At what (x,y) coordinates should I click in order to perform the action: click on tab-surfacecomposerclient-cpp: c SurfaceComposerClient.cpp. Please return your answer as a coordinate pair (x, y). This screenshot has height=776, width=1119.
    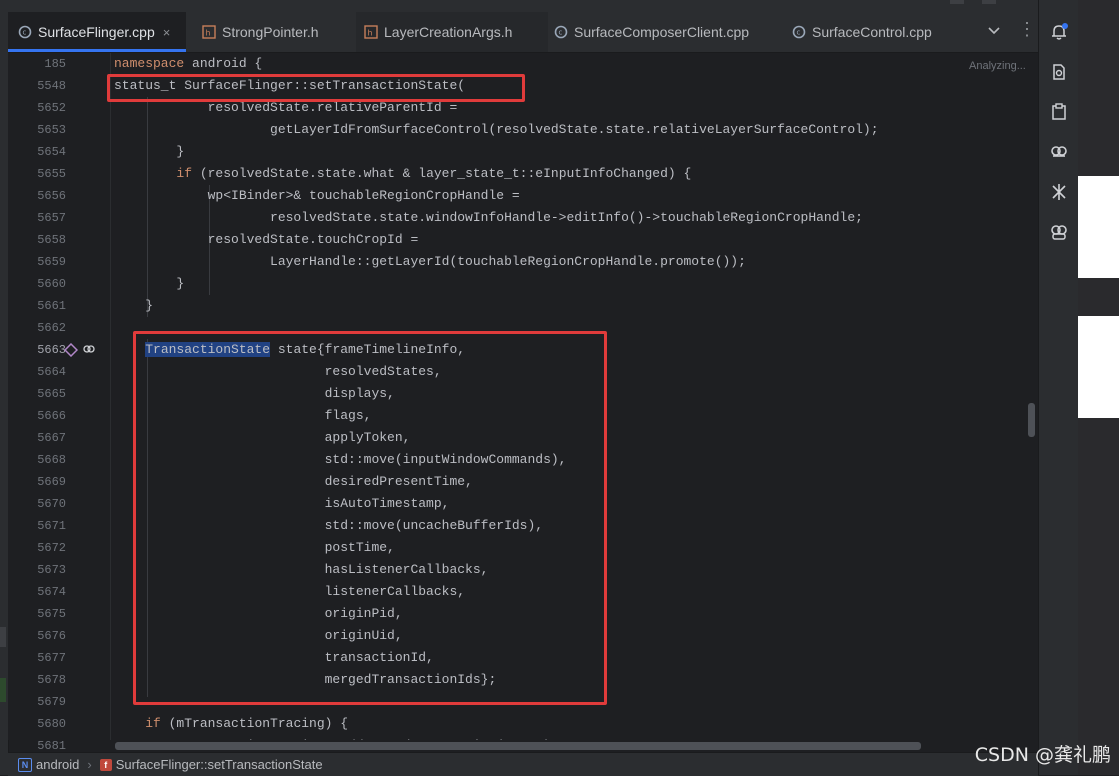
    Looking at the image, I should click on (651, 32).